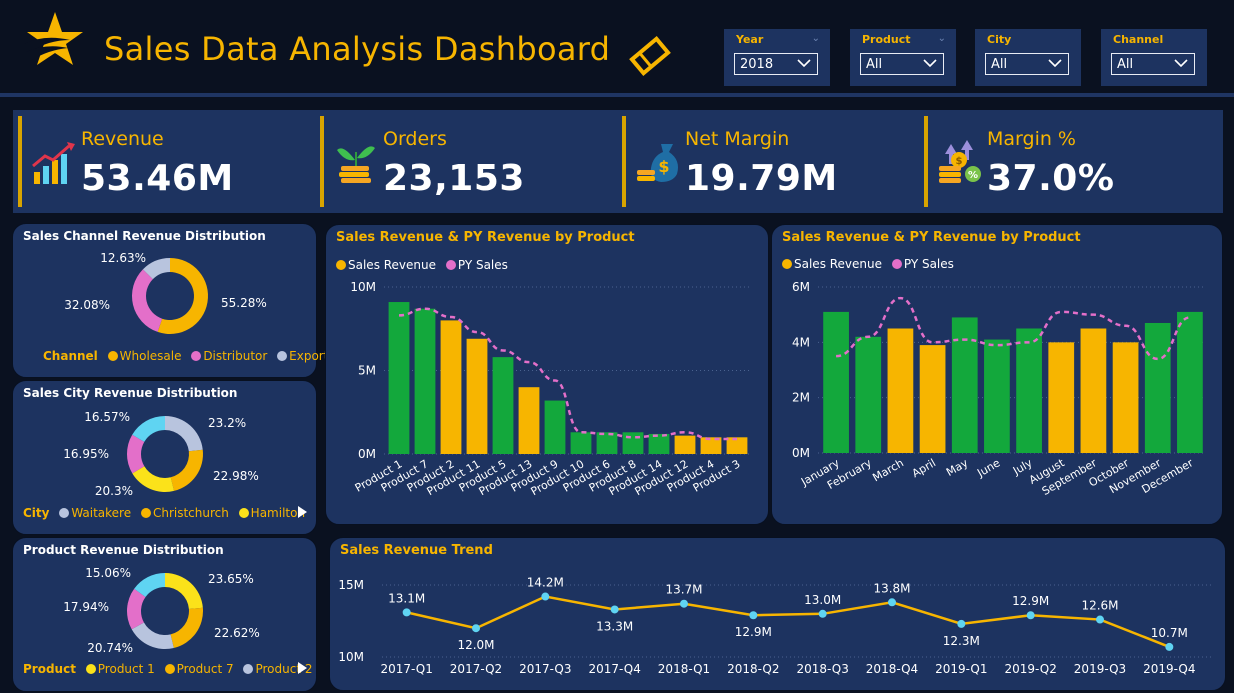  Describe the element at coordinates (822, 600) in the screenshot. I see `data-label: 13.0M` at that location.